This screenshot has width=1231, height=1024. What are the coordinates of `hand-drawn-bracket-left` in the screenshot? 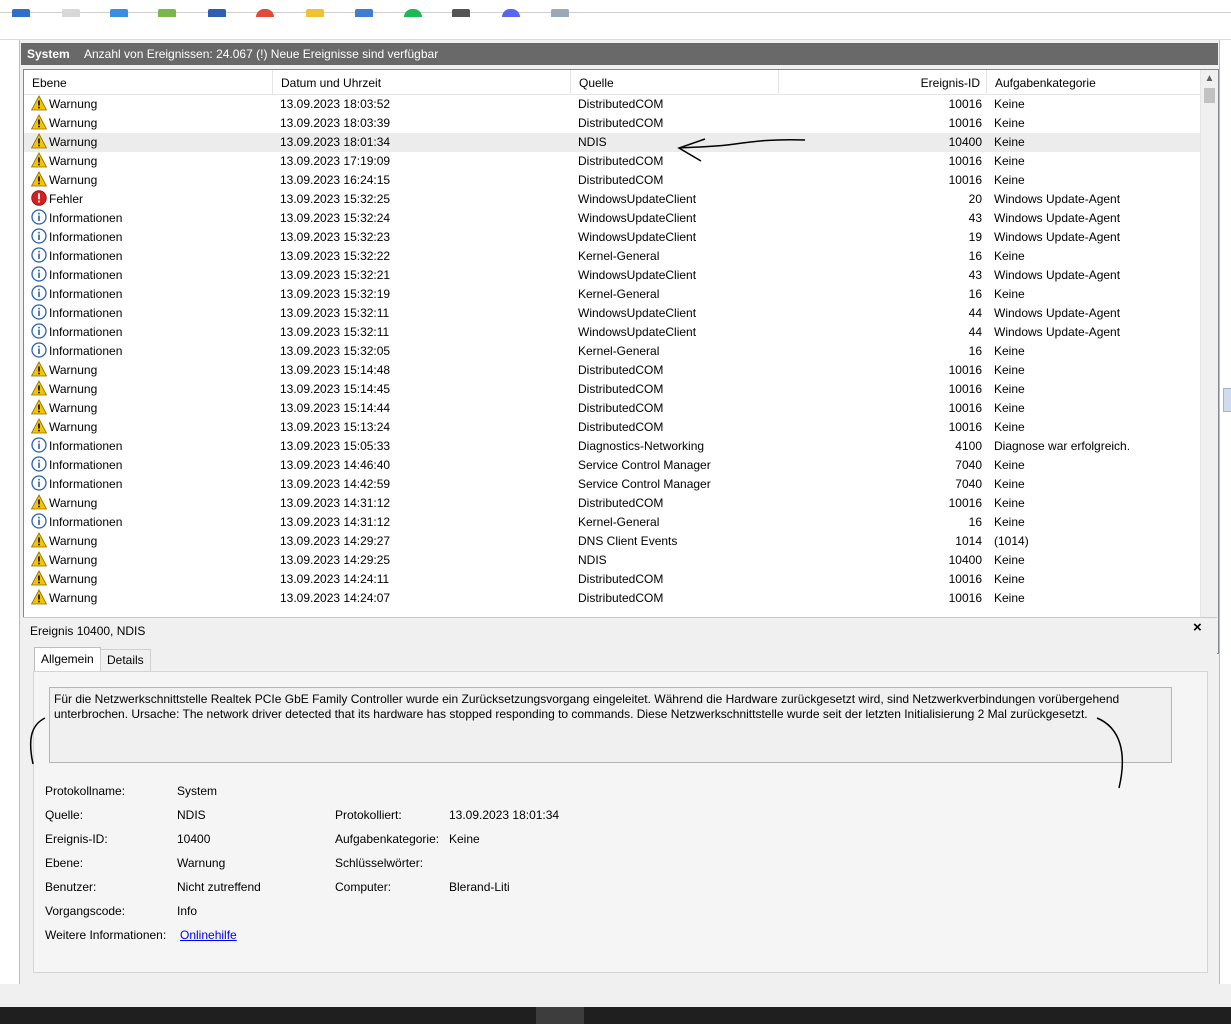 It's located at (37, 741).